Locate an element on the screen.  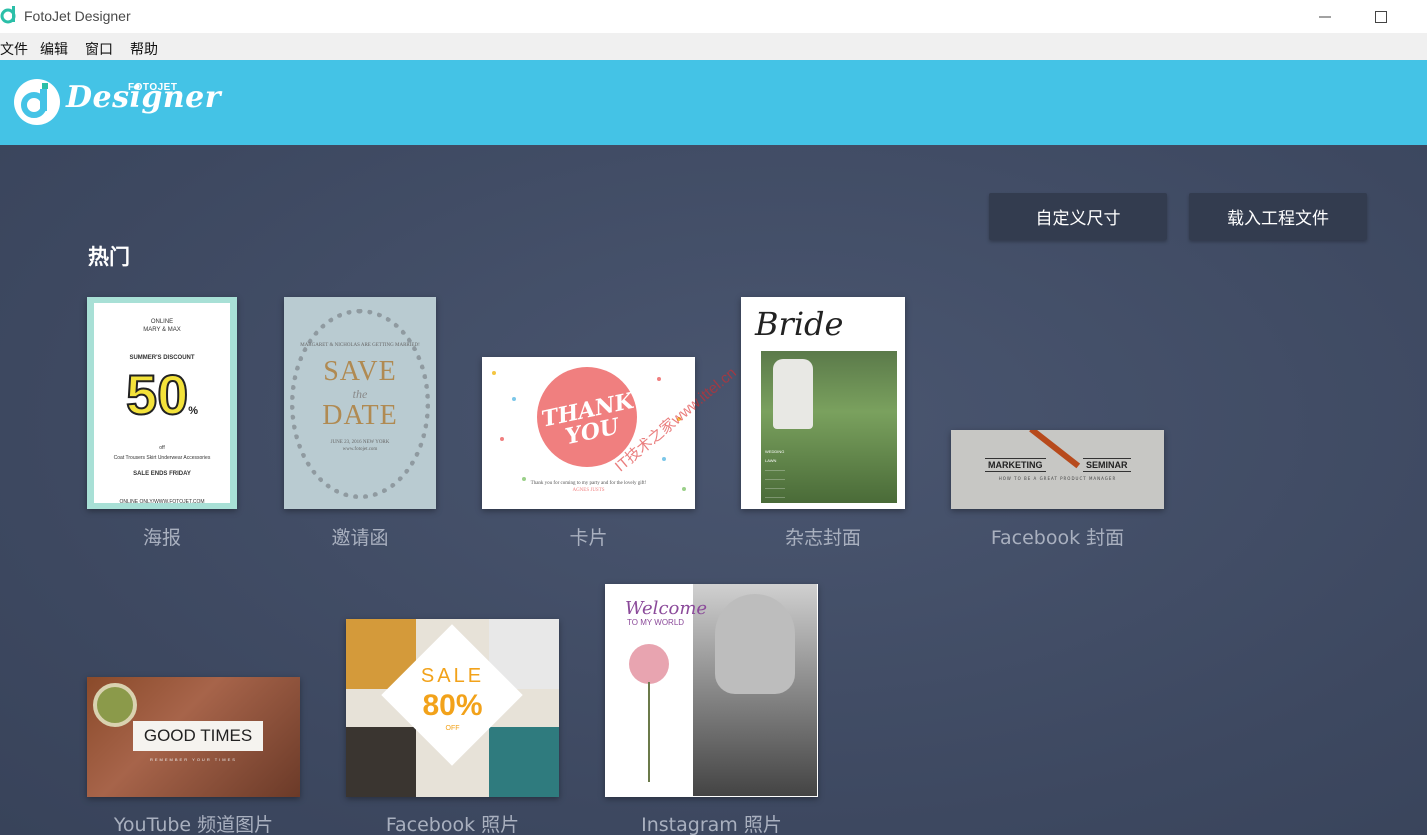
caption-magazine: 杂志封面 is located at coordinates (822, 538).